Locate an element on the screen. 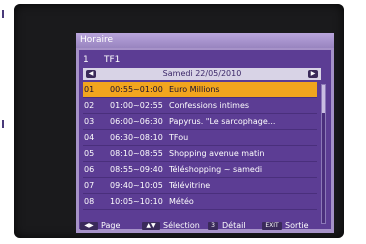 This screenshot has width=366, height=244. program-index: 01 is located at coordinates (89, 89).